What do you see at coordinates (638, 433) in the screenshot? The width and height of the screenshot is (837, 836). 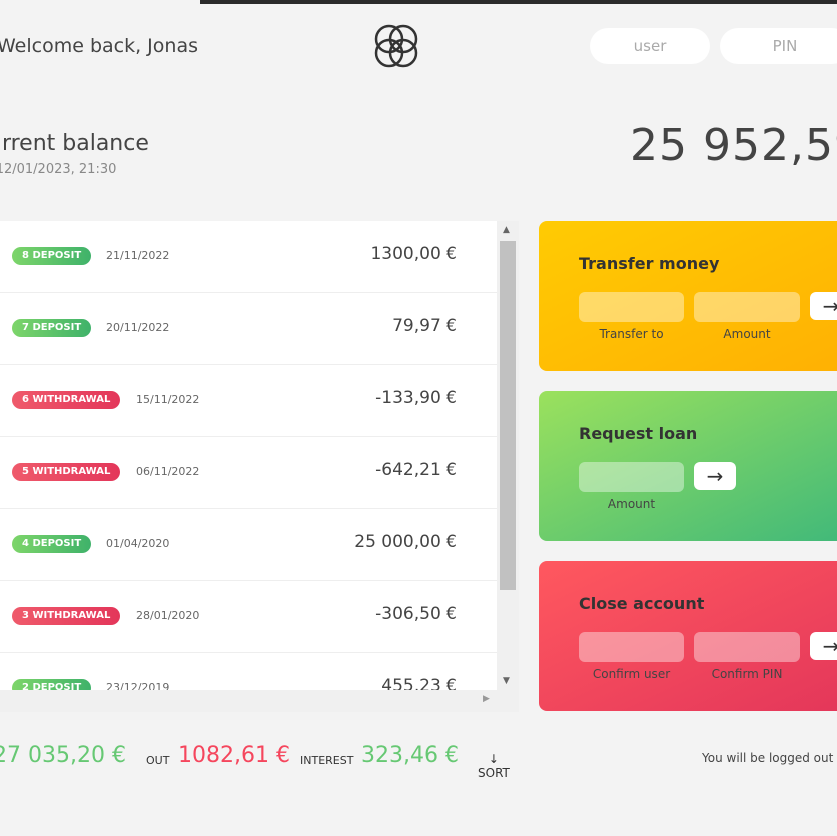 I see `loan-title: Request loan` at bounding box center [638, 433].